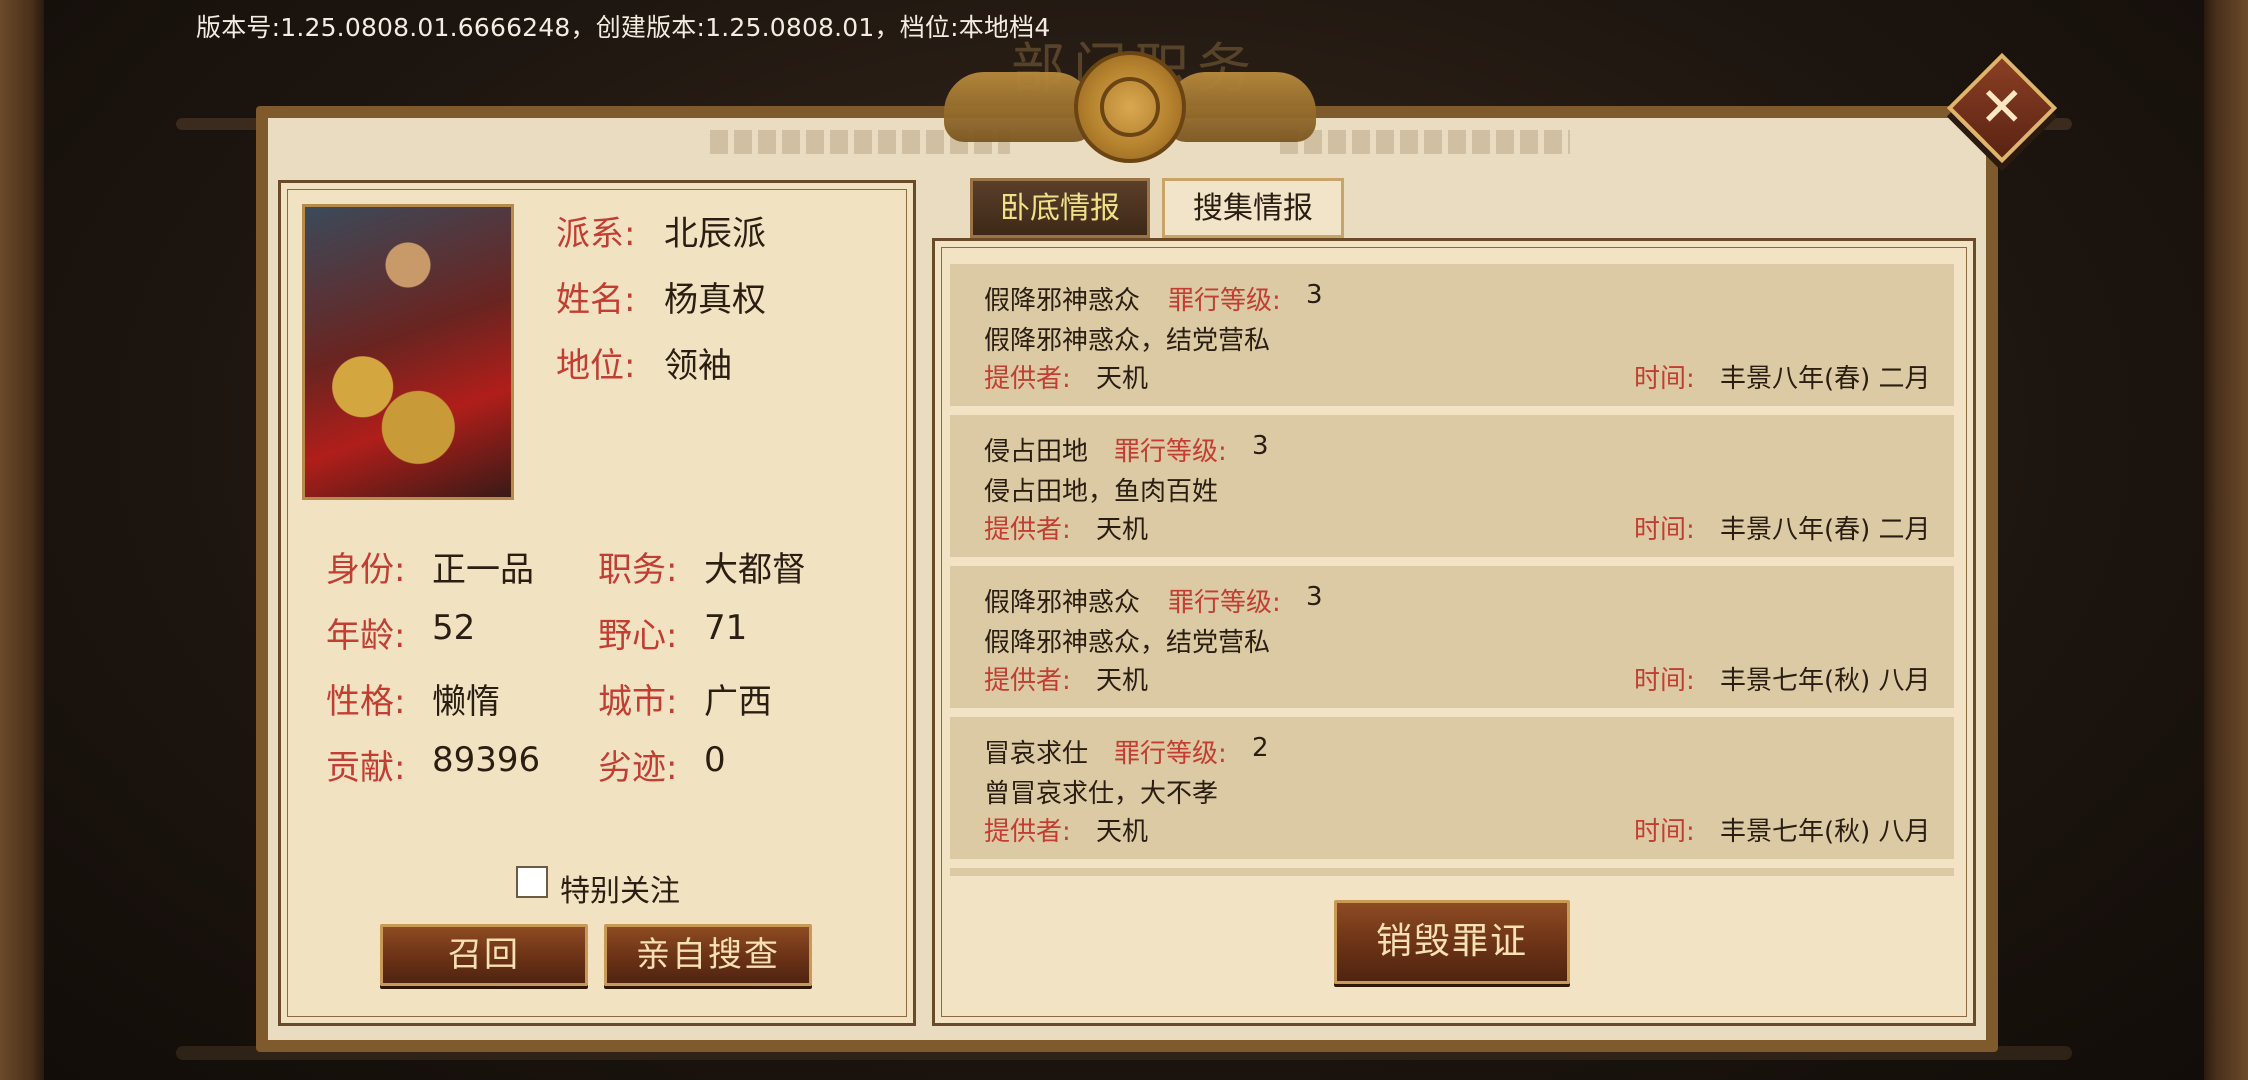  Describe the element at coordinates (638, 702) in the screenshot. I see `city-label: 城市:` at that location.